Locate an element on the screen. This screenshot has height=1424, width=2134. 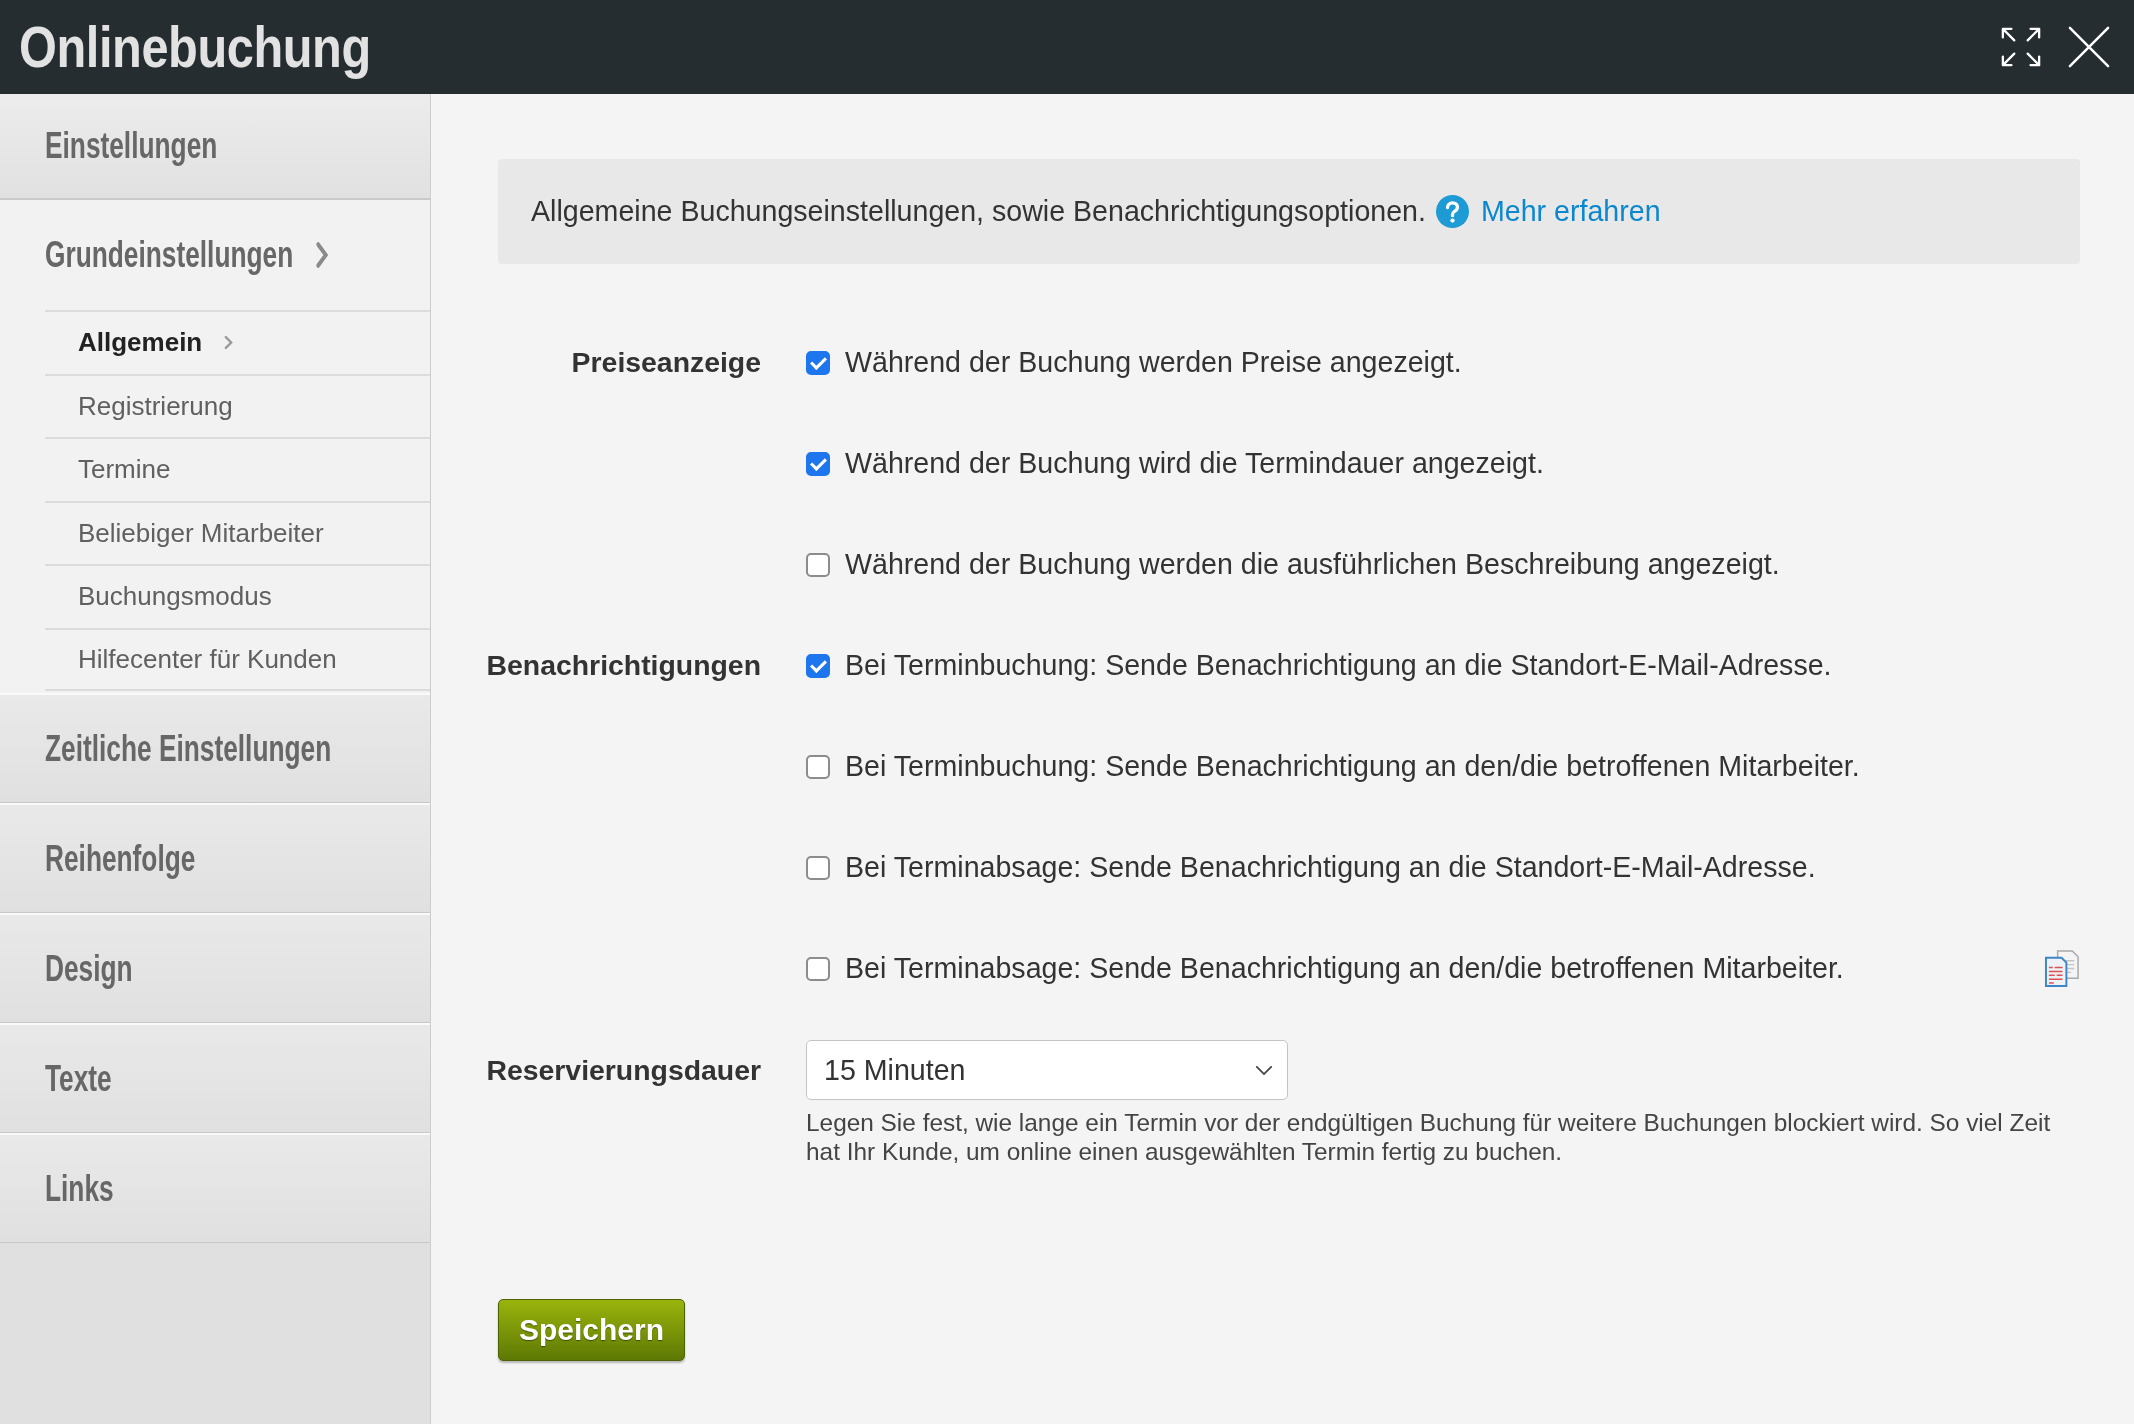
sidebar-item: Texte is located at coordinates (215, 1078).